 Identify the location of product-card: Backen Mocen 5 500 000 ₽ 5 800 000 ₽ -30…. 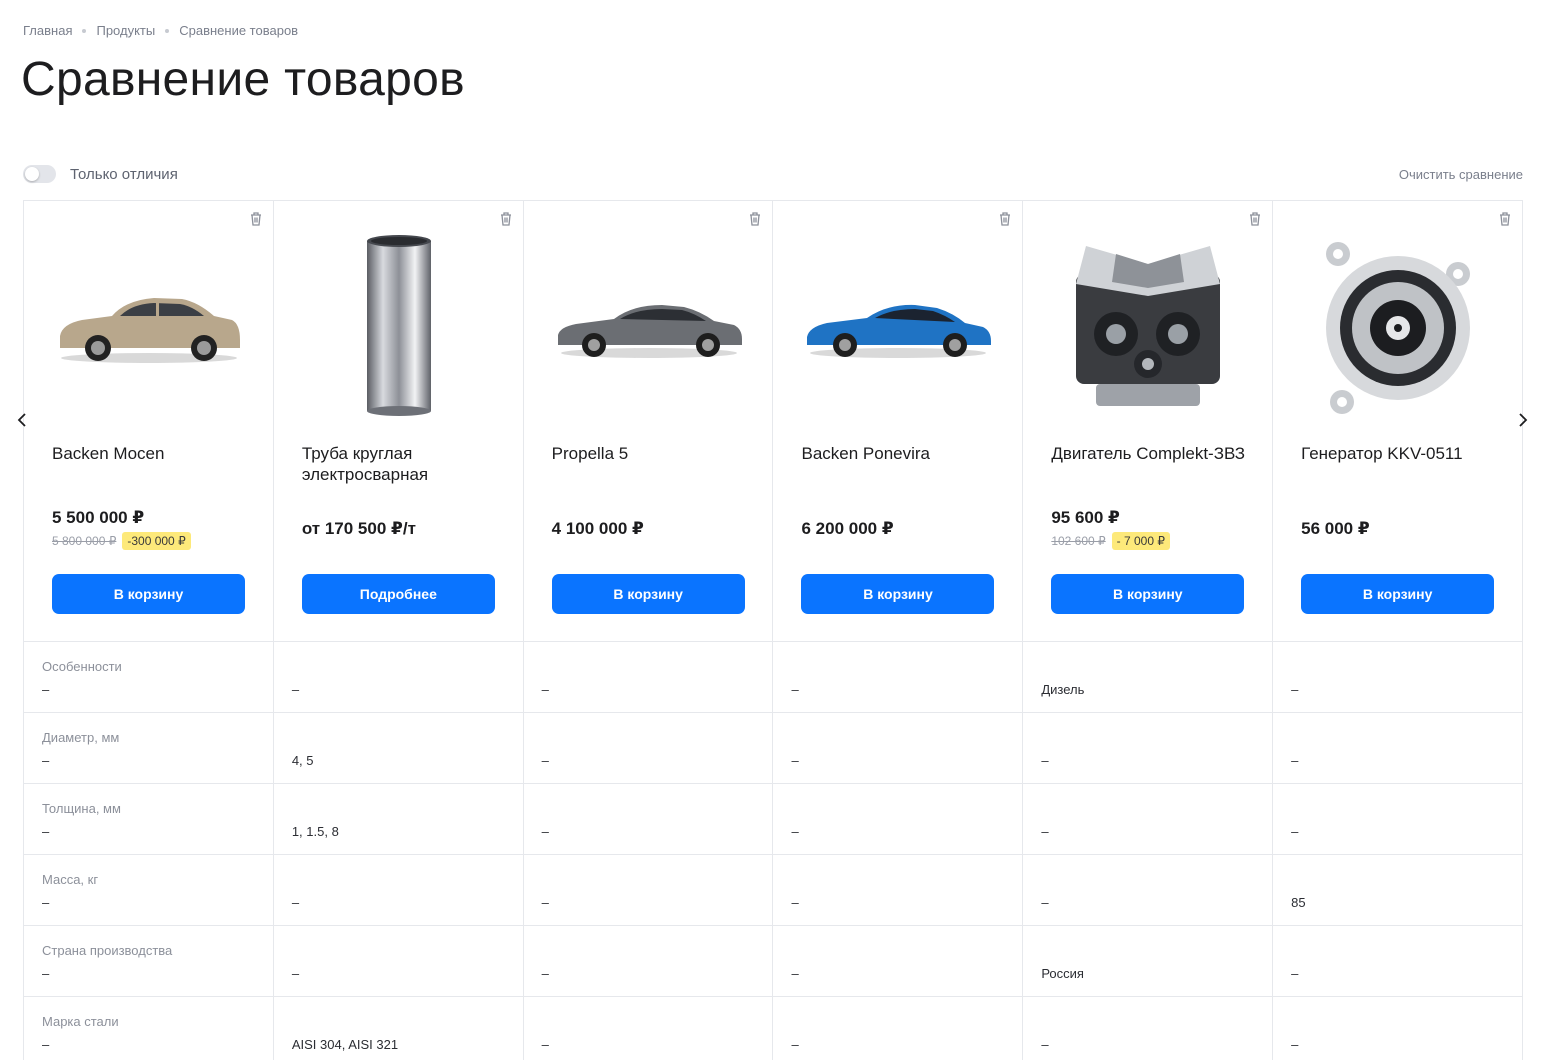
(149, 421).